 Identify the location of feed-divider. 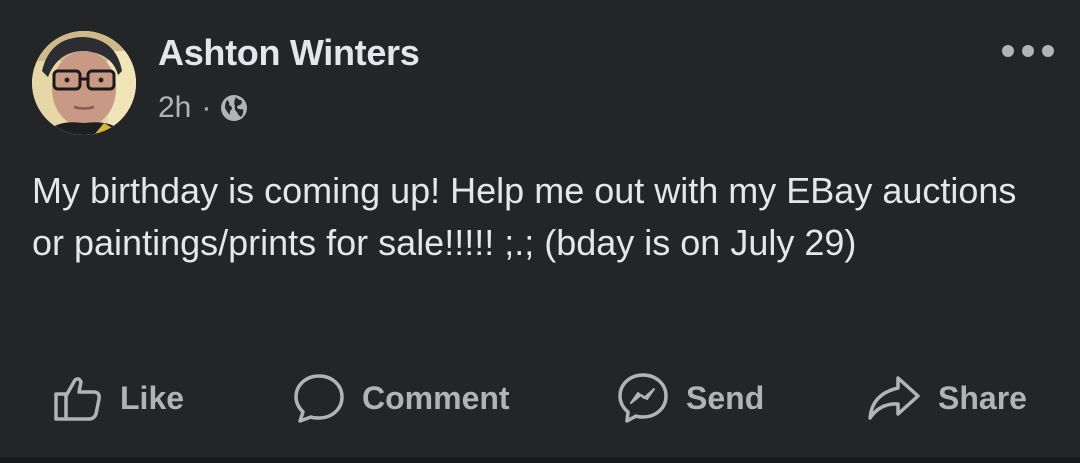
(540, 460).